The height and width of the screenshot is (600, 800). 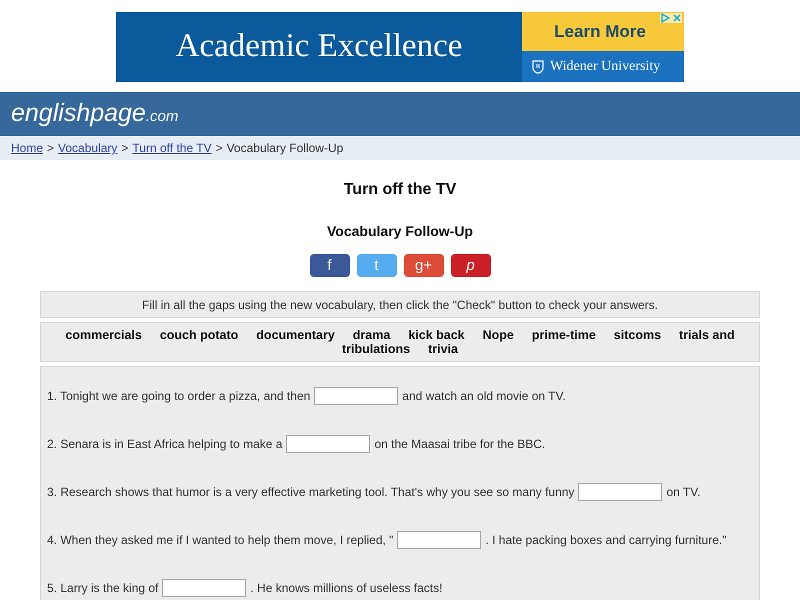 What do you see at coordinates (605, 67) in the screenshot?
I see `ad-sponsor: Widener University` at bounding box center [605, 67].